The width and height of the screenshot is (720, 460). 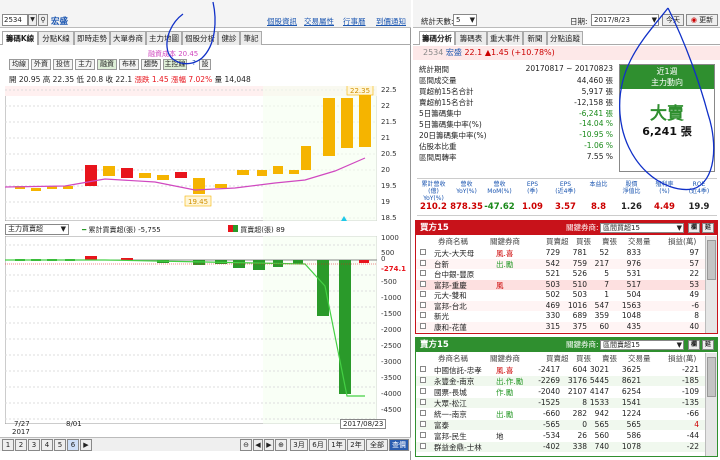 What do you see at coordinates (579, 21) in the screenshot?
I see `date-label: 日期:` at bounding box center [579, 21].